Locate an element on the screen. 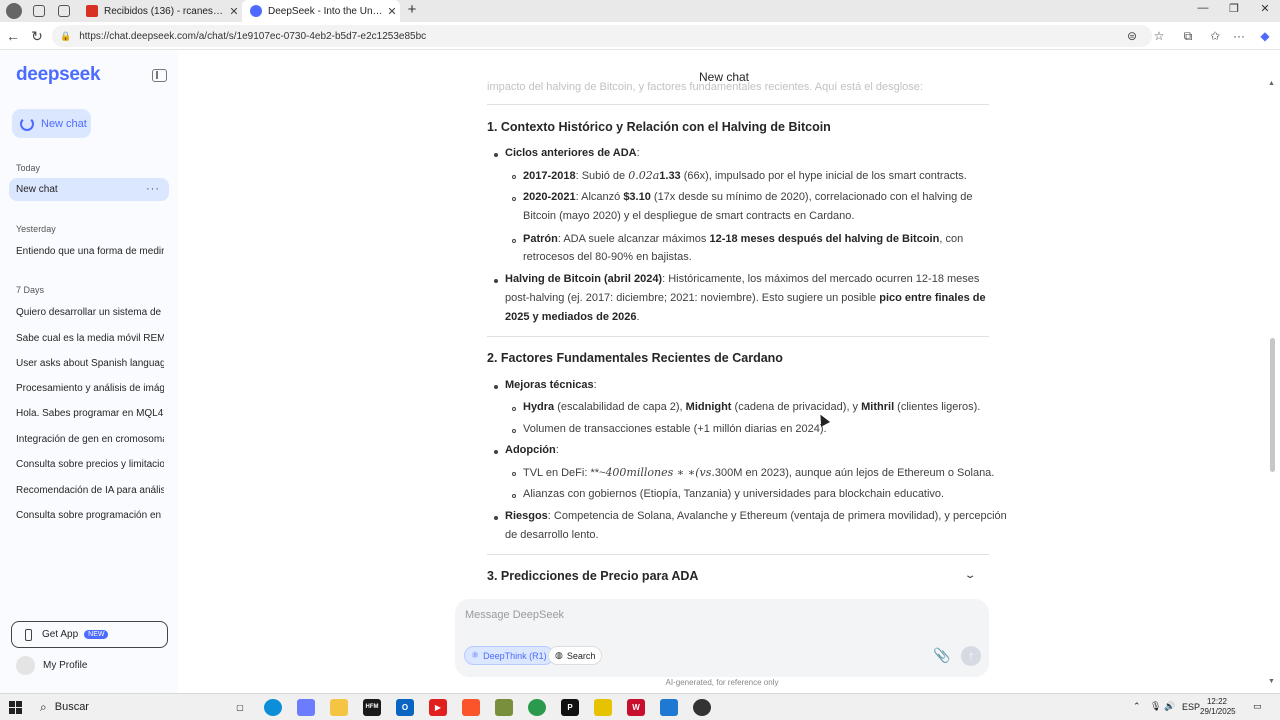  attach-icon: 📎 is located at coordinates (941, 655).